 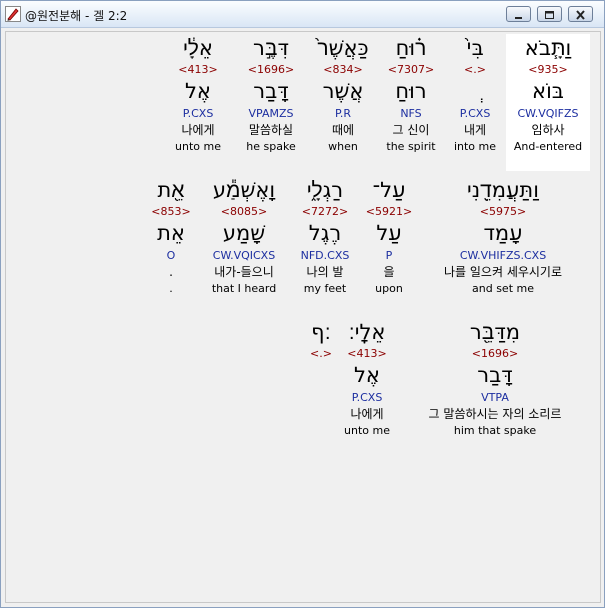 I want to click on strongs-number: <935>, so click(x=548, y=69).